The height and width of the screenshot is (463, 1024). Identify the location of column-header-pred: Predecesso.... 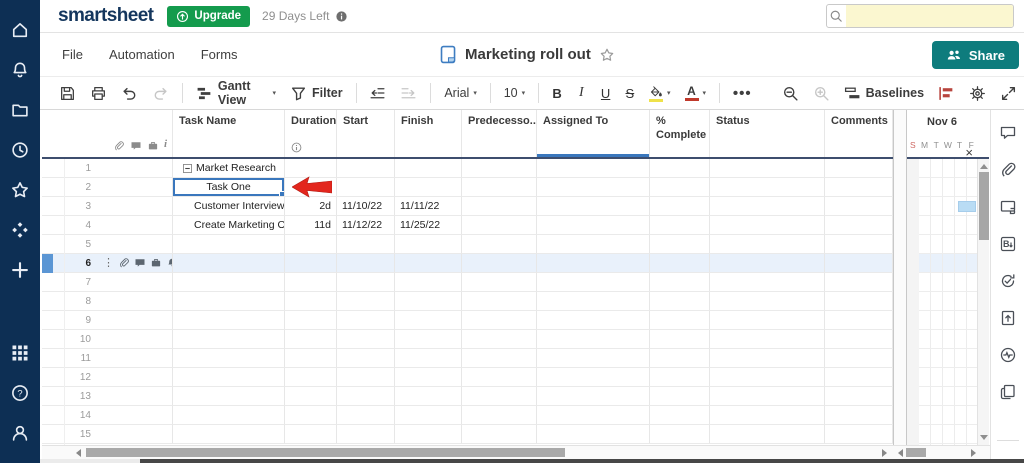
(499, 133).